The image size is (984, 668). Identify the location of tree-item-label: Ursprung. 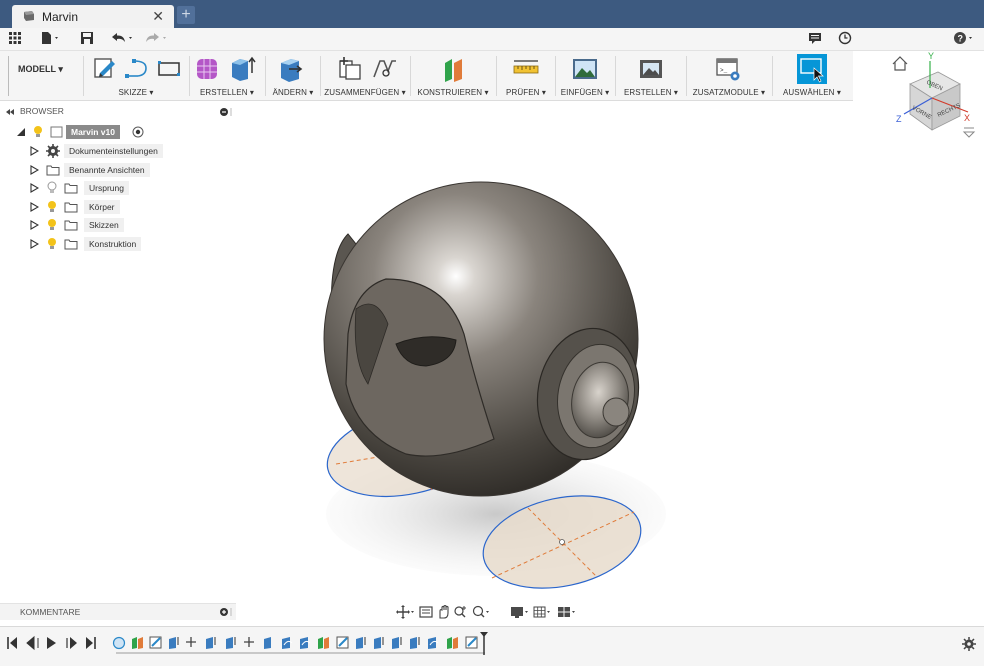
(106, 188).